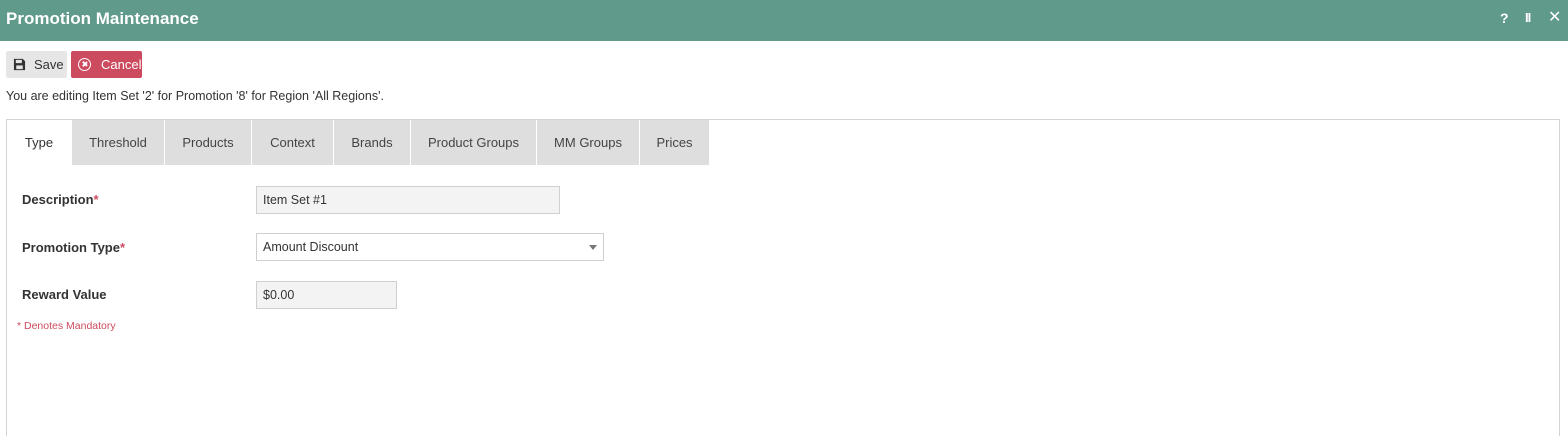 The height and width of the screenshot is (436, 1568). I want to click on promotion-type-label: Promotion Type*, so click(73, 247).